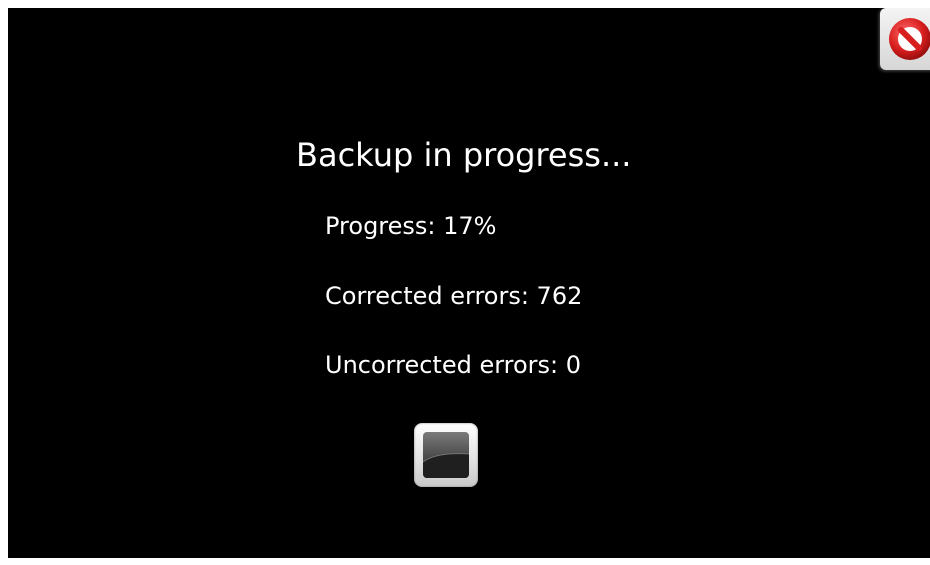 This screenshot has width=930, height=565. What do you see at coordinates (411, 226) in the screenshot?
I see `progress-status: Progress: 17%` at bounding box center [411, 226].